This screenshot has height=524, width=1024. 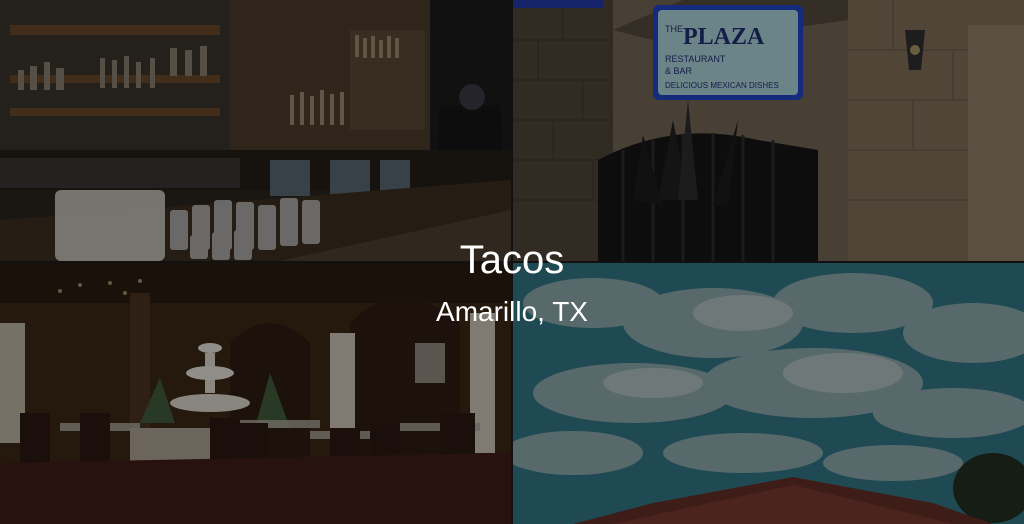 I want to click on overlay-subtitle: Amarillo, TX, so click(x=512, y=311).